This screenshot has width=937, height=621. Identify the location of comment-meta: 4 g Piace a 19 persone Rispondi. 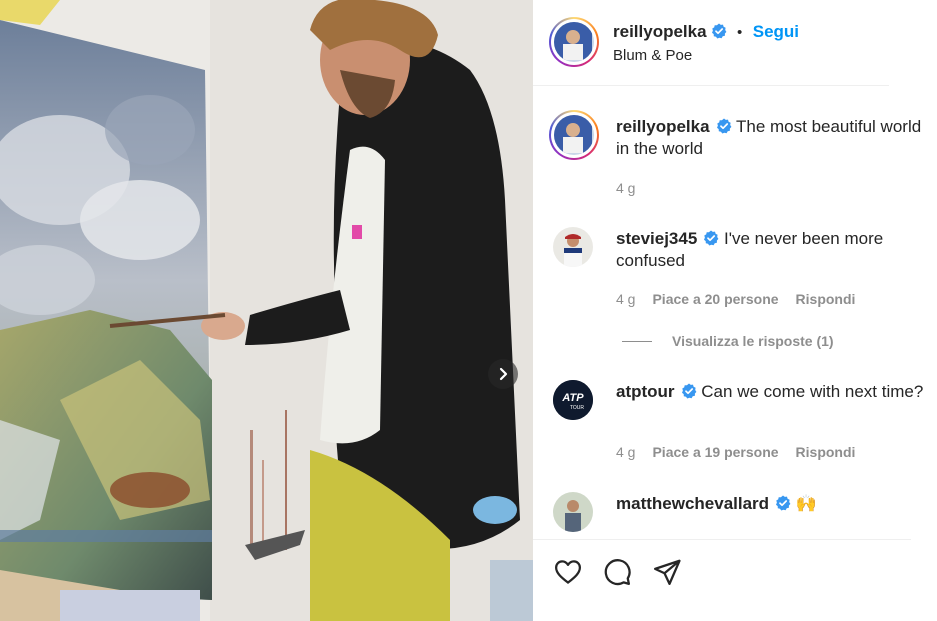
(735, 452).